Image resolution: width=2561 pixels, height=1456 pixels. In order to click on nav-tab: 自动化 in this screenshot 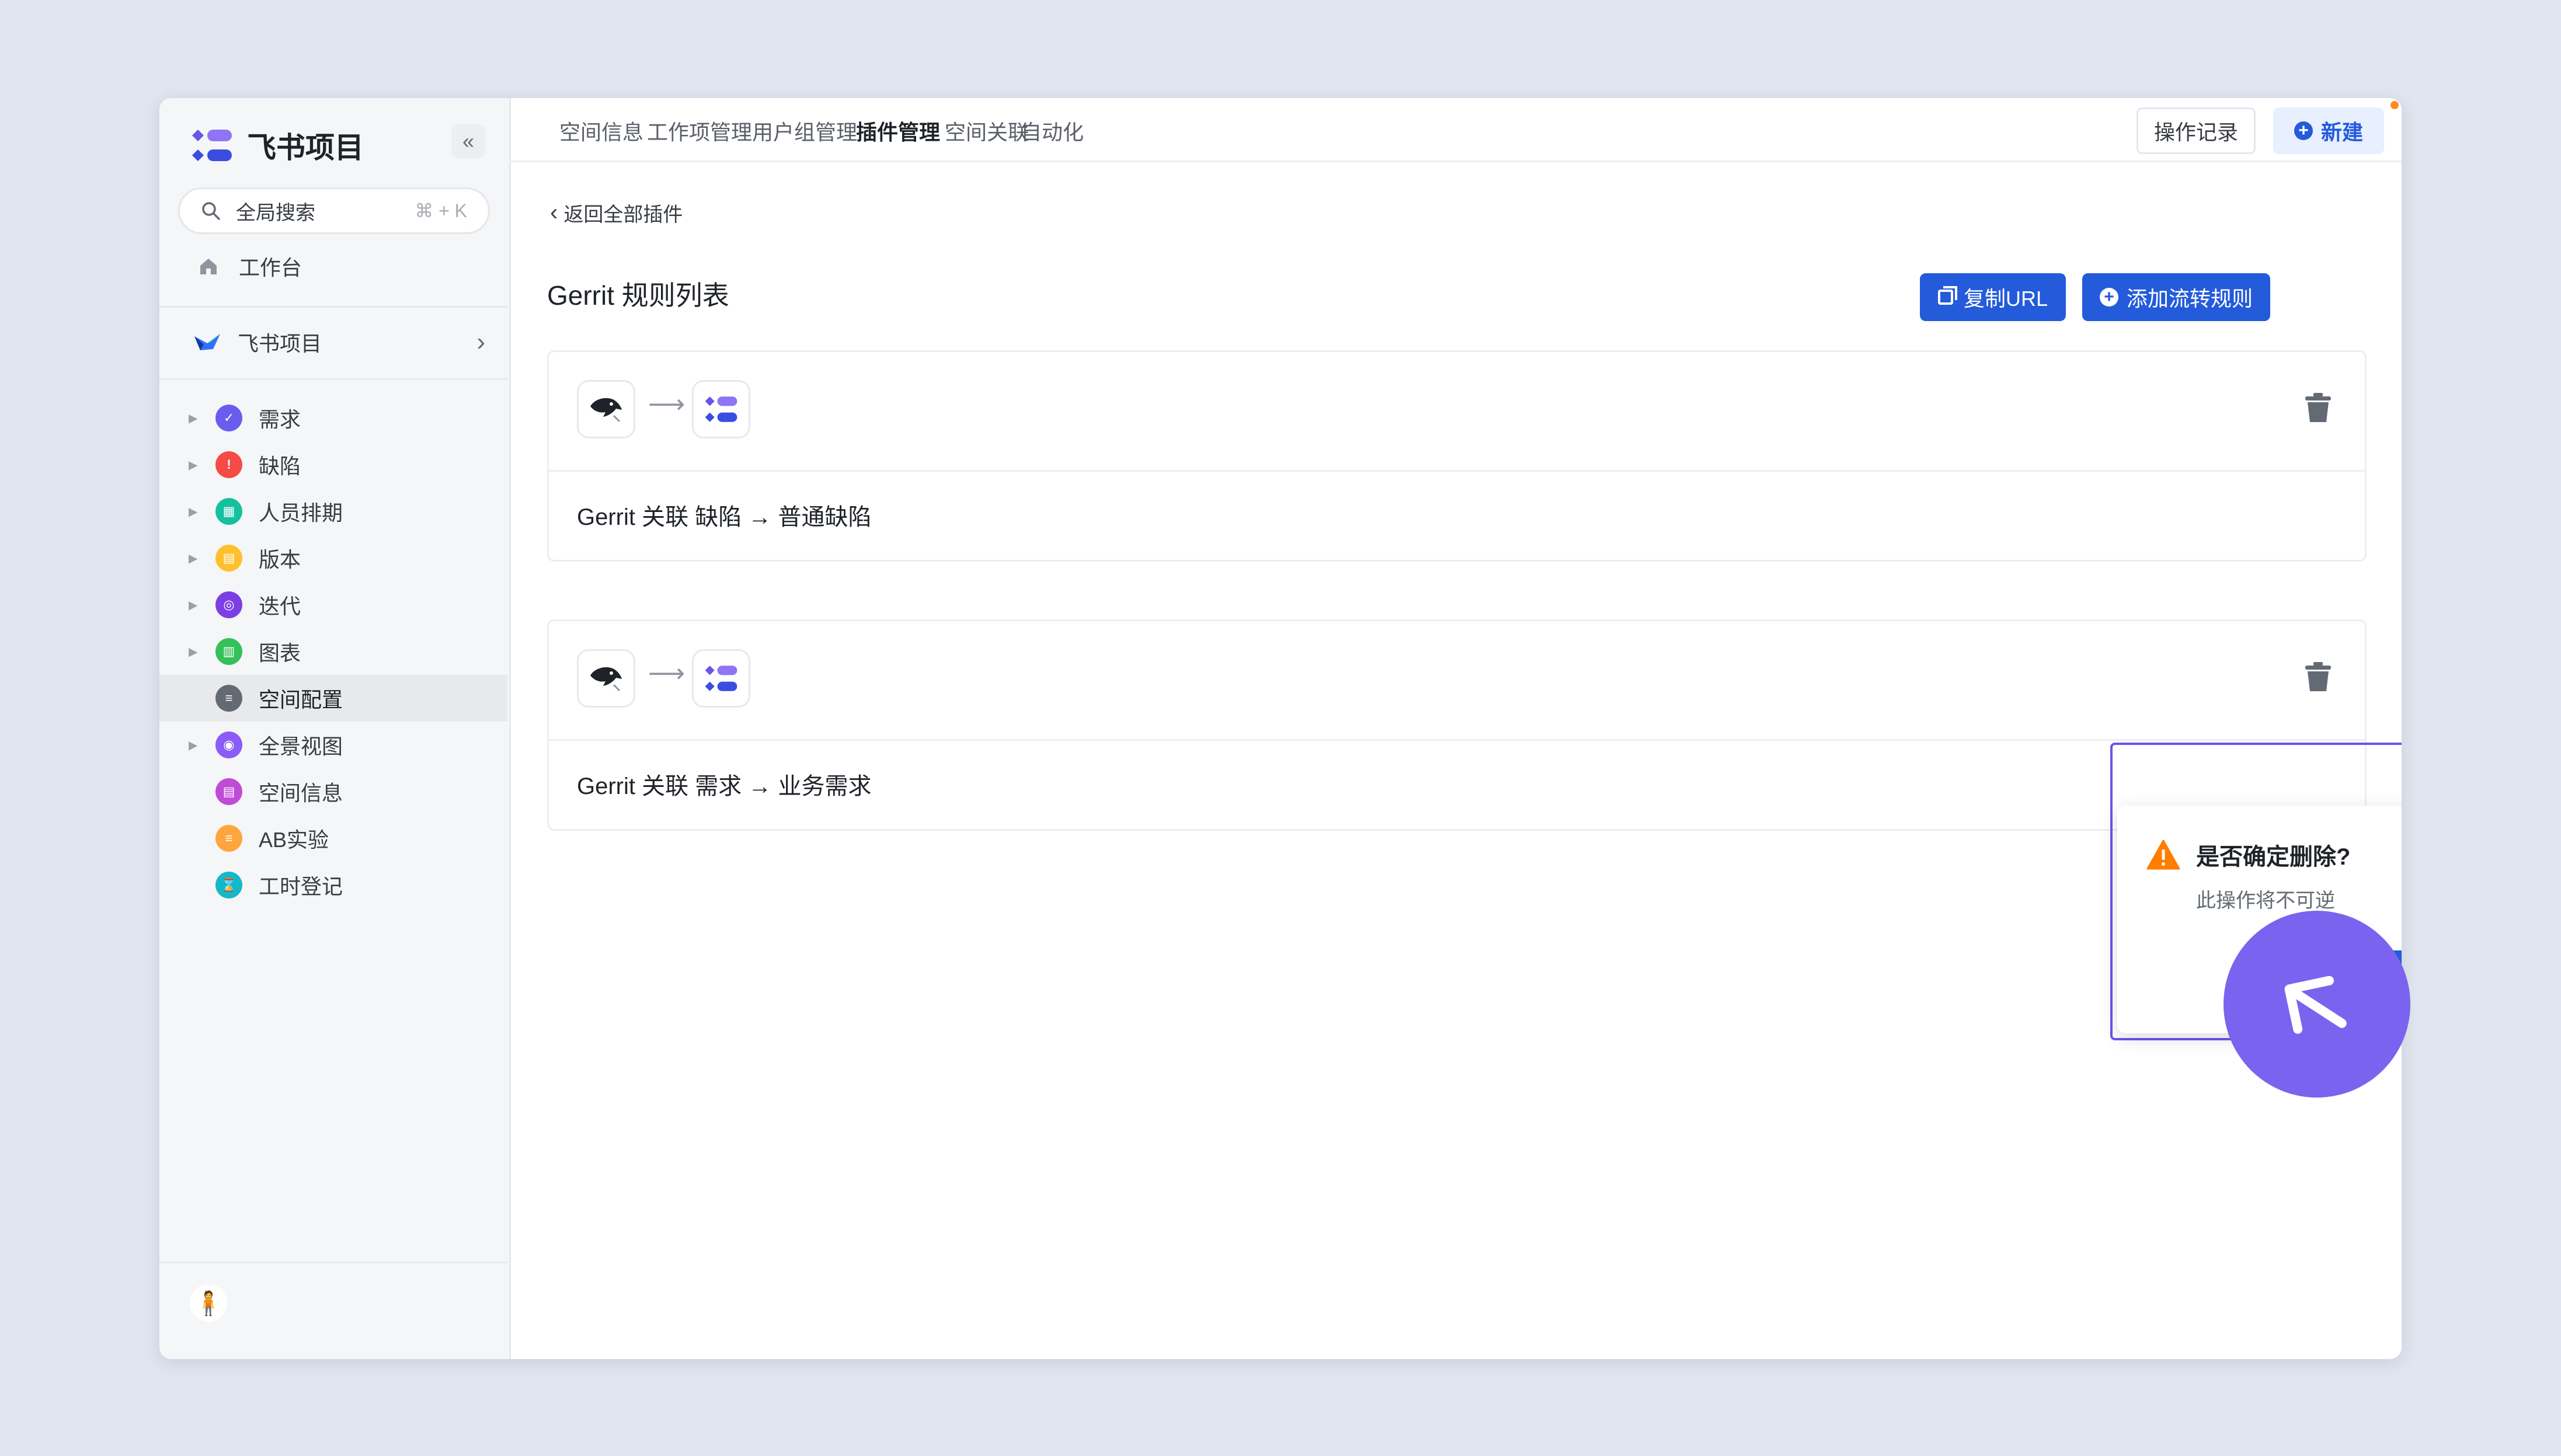, I will do `click(1052, 131)`.